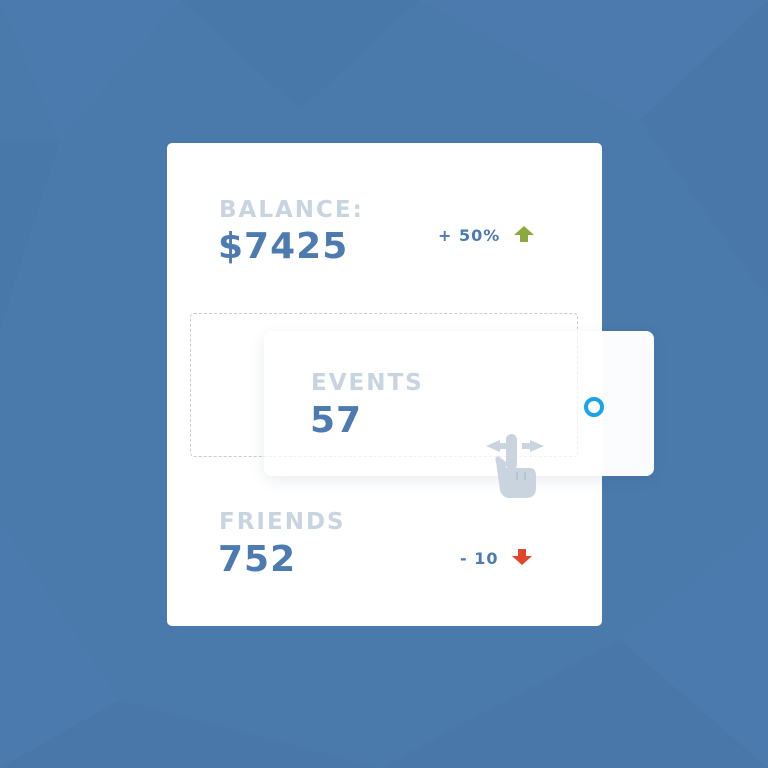 This screenshot has height=768, width=768. I want to click on arrow-down-icon, so click(522, 558).